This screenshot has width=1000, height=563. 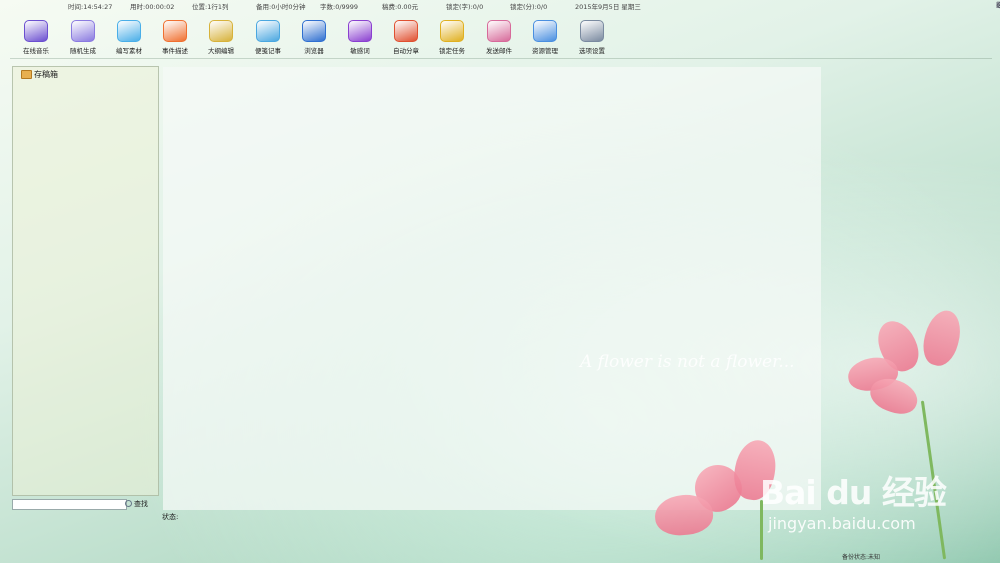 What do you see at coordinates (608, 7) in the screenshot?
I see `status-date: 2015年9月5日 星期三` at bounding box center [608, 7].